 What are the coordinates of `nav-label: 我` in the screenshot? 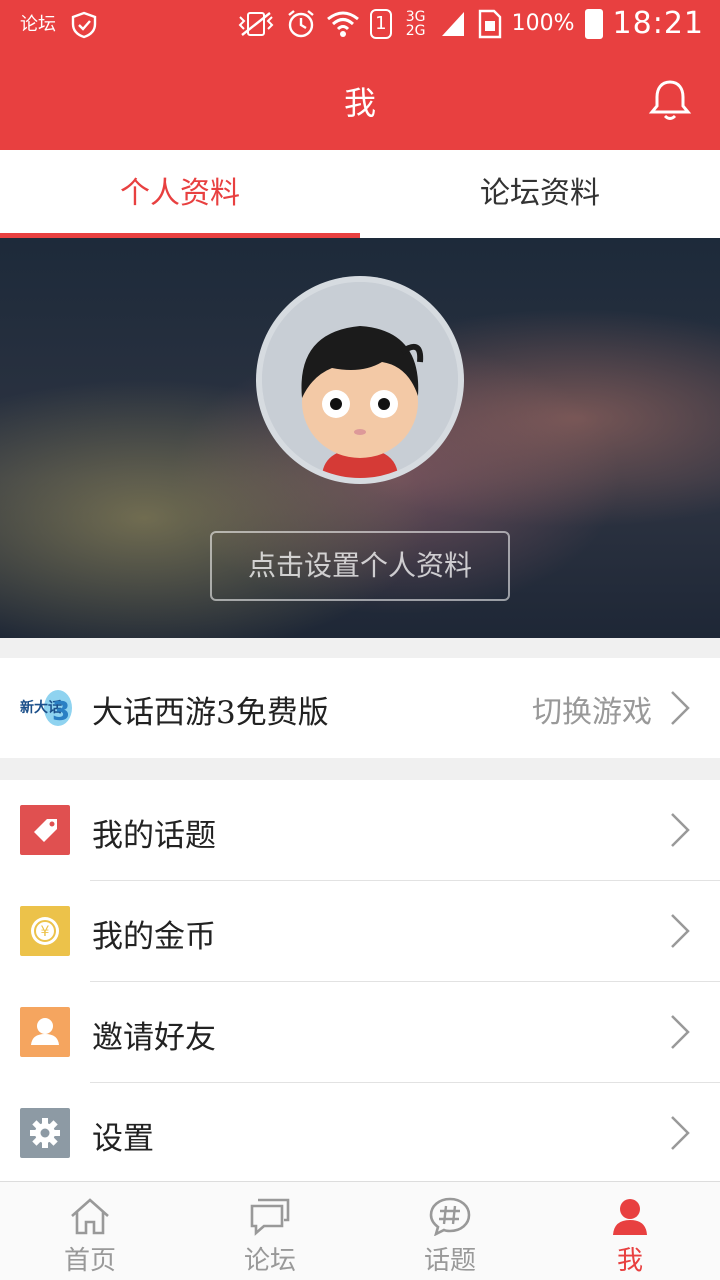 It's located at (629, 1261).